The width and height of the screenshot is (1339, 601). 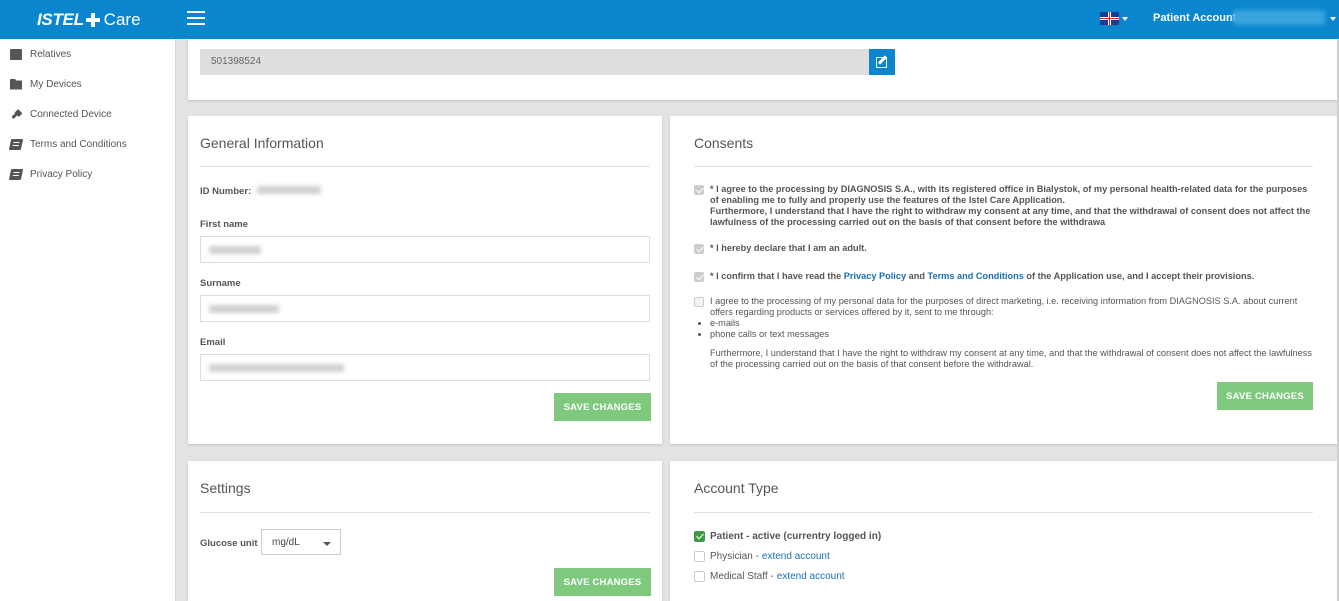 What do you see at coordinates (1012, 334) in the screenshot?
I see `list-item: phone calls or text messages` at bounding box center [1012, 334].